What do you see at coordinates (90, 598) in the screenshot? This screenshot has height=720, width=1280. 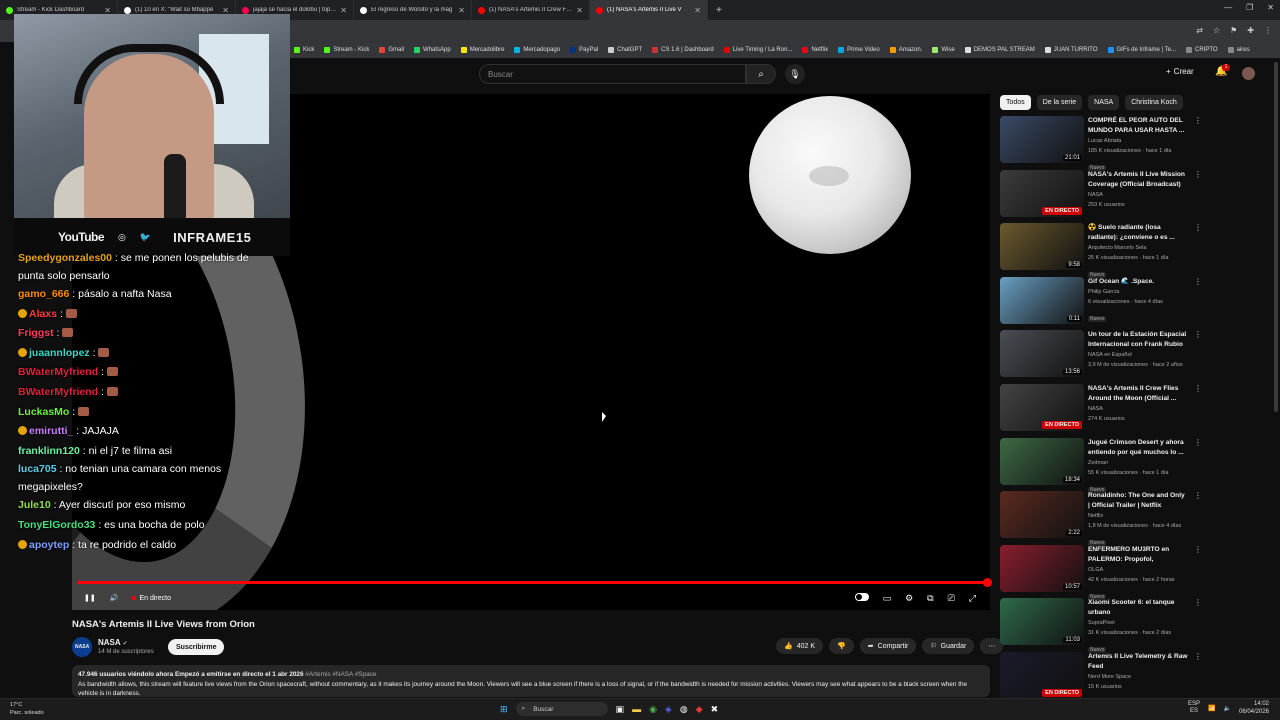 I see `pause-icon: ❚❚` at bounding box center [90, 598].